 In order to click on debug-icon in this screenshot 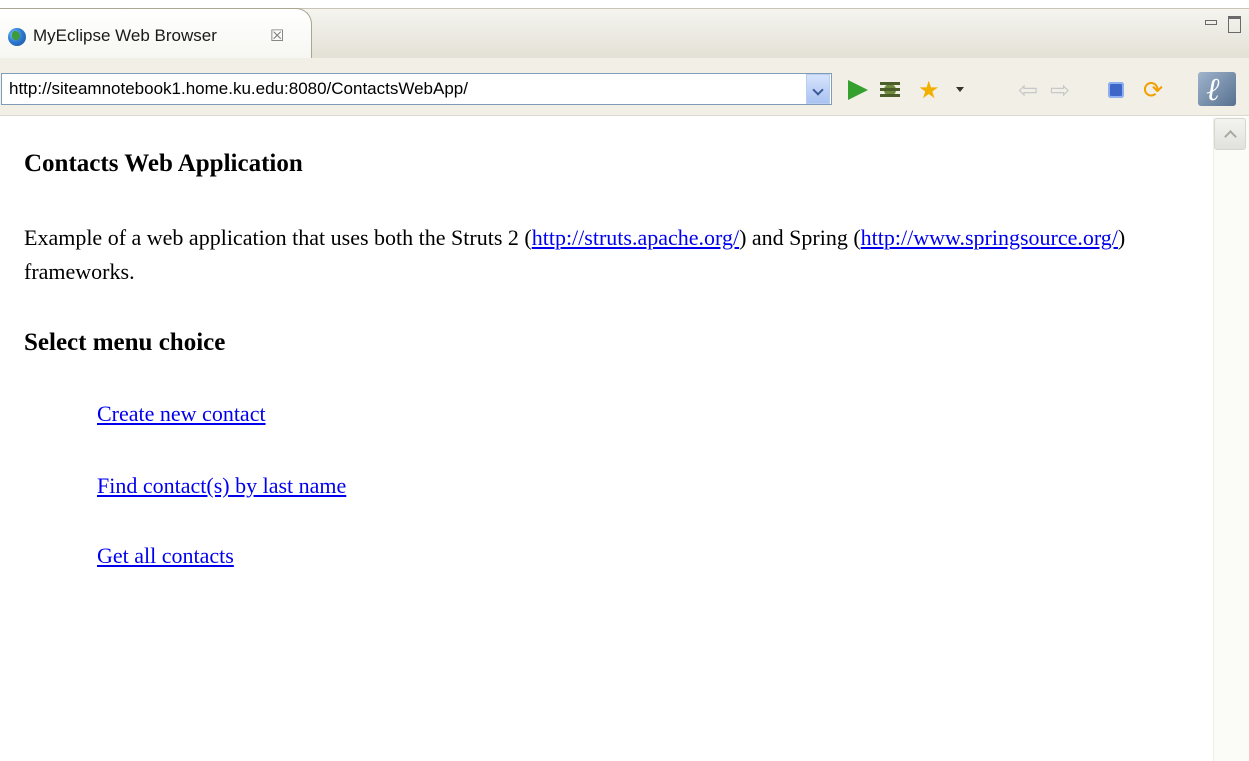, I will do `click(890, 90)`.